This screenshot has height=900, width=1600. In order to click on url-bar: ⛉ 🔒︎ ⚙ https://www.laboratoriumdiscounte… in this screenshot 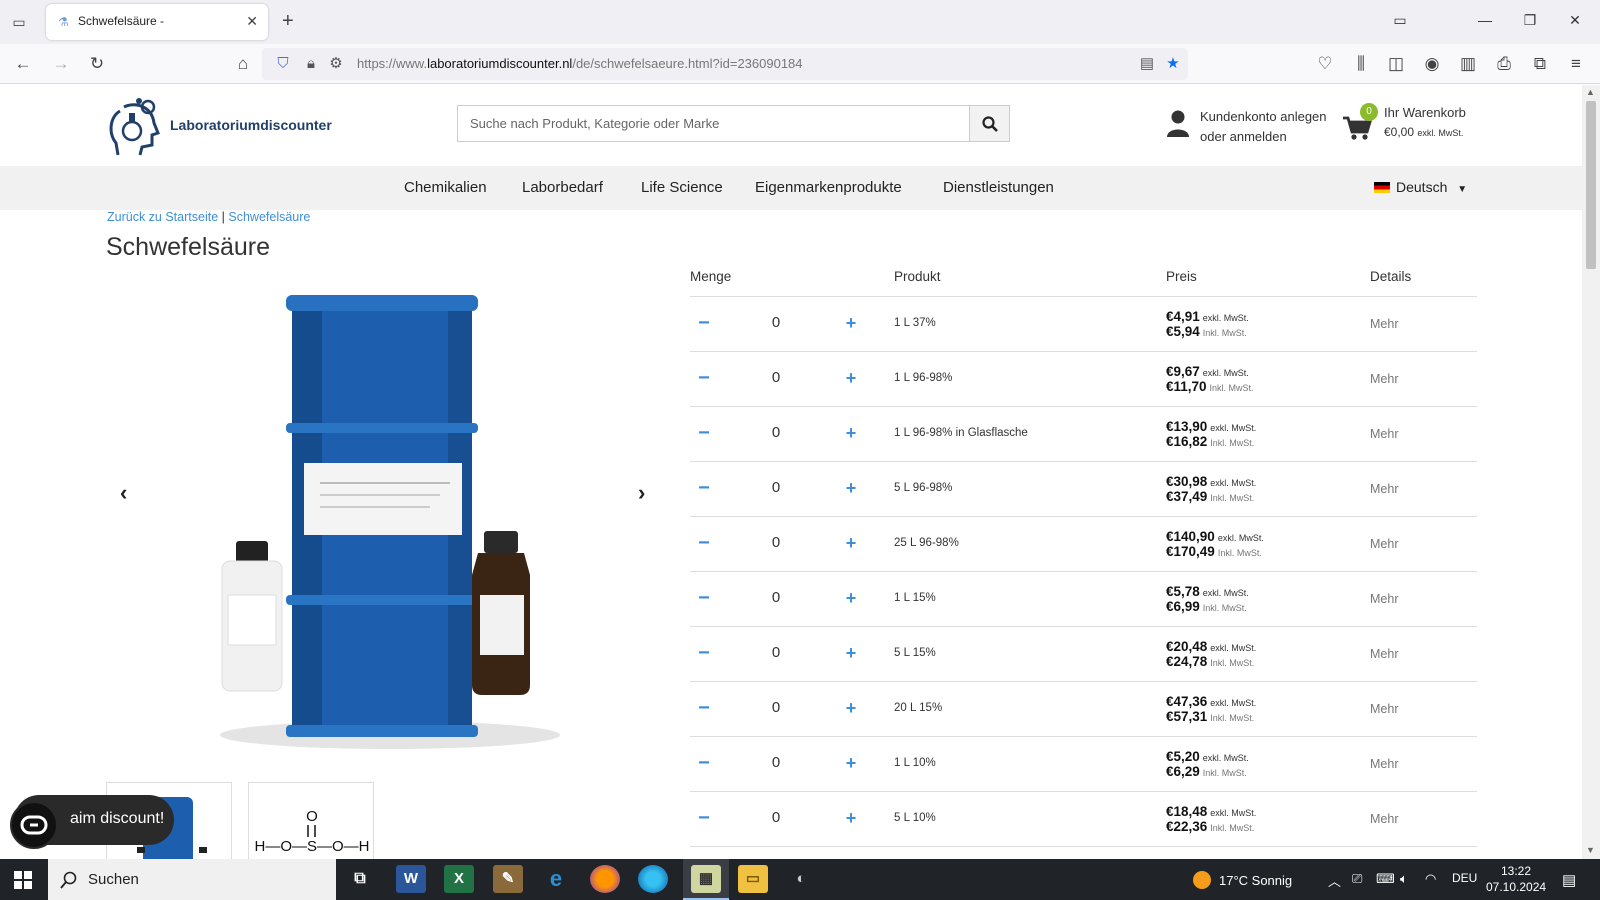, I will do `click(725, 64)`.